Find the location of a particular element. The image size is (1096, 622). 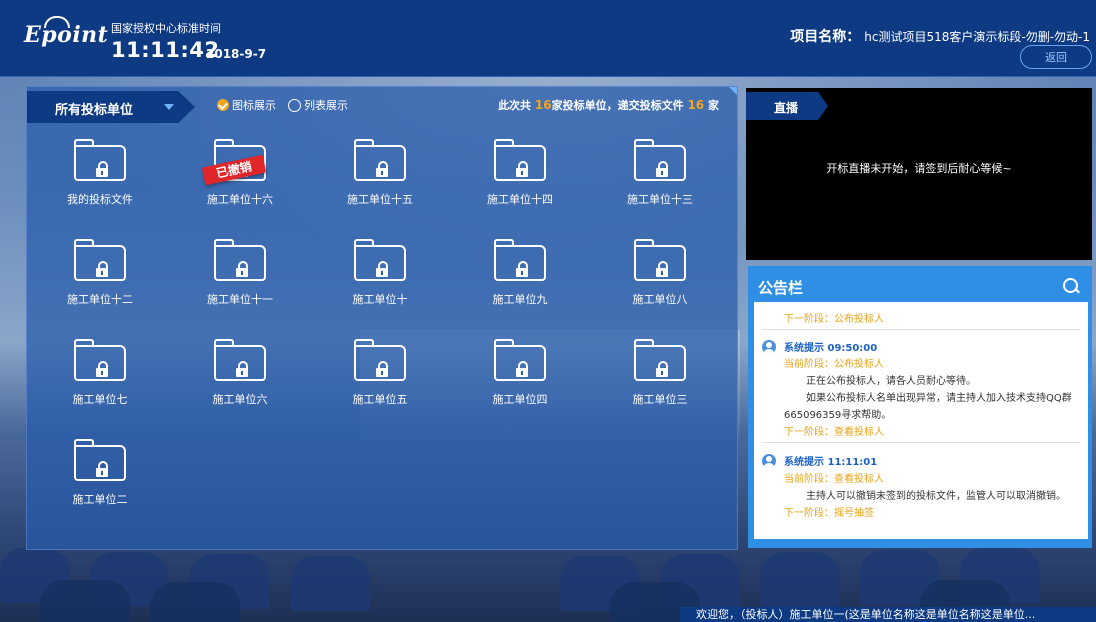

notice-entry-current: 当前阶段：查看投标人 is located at coordinates (834, 479).